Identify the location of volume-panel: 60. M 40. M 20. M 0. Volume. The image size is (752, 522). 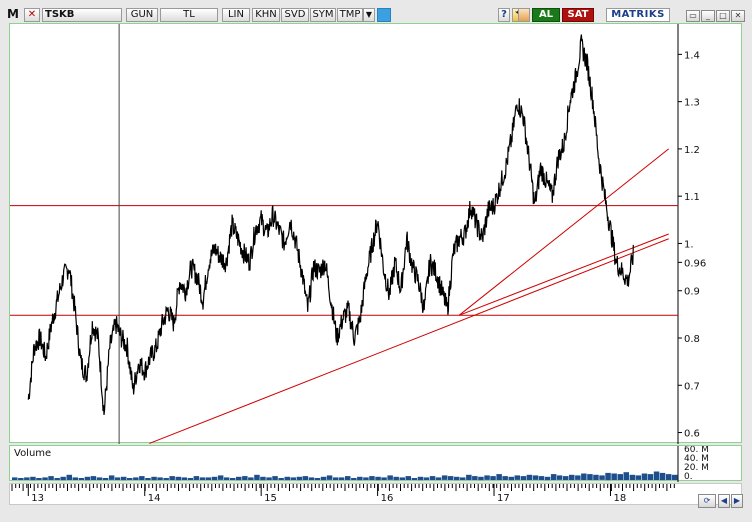
(376, 463).